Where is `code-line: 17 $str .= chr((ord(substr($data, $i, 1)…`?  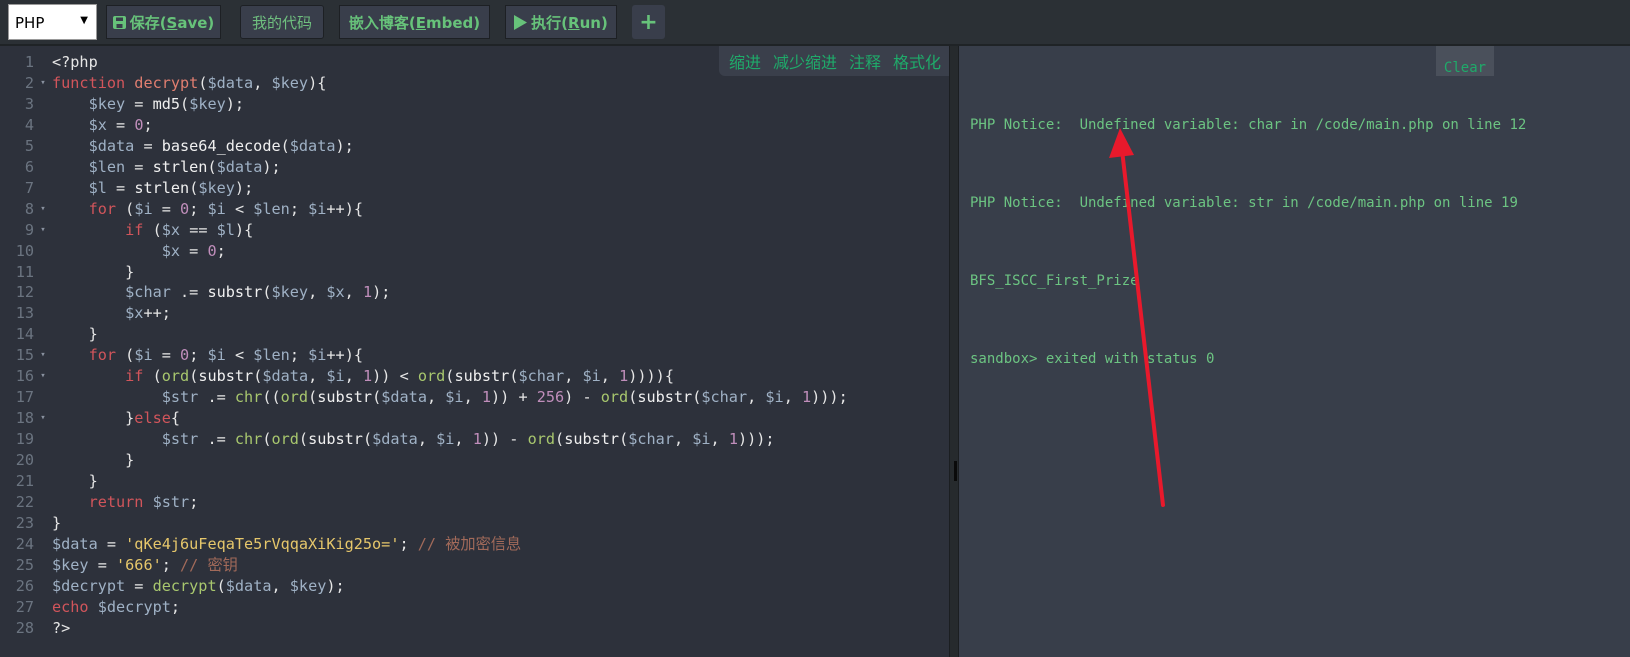
code-line: 17 $str .= chr((ord(substr($data, $i, 1)… is located at coordinates (424, 397).